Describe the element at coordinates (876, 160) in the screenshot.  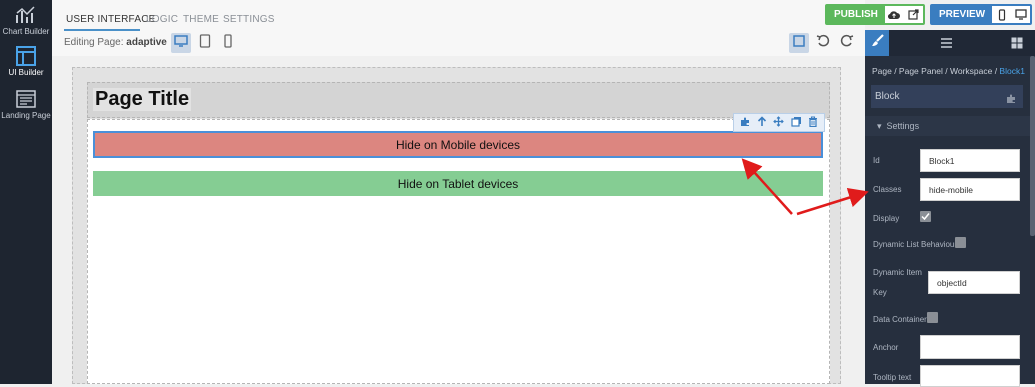
I see `id-label: Id` at that location.